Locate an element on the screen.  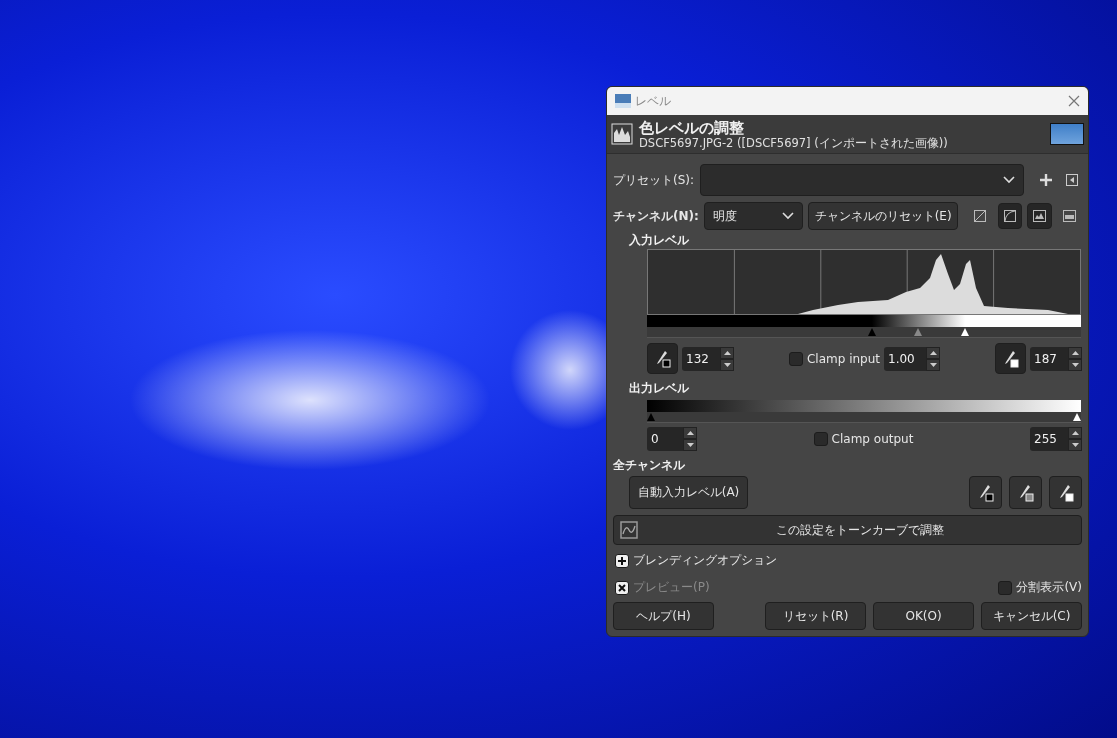
dialog-heading: 色レベルの調整 is located at coordinates (692, 127).